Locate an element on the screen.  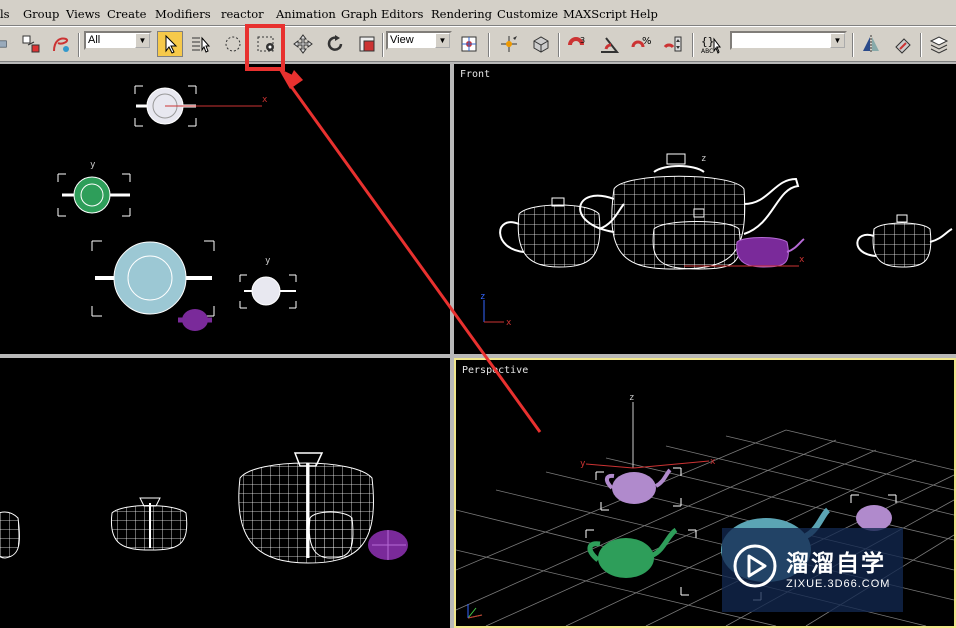
svg-text: 3 is located at coordinates (582, 40).